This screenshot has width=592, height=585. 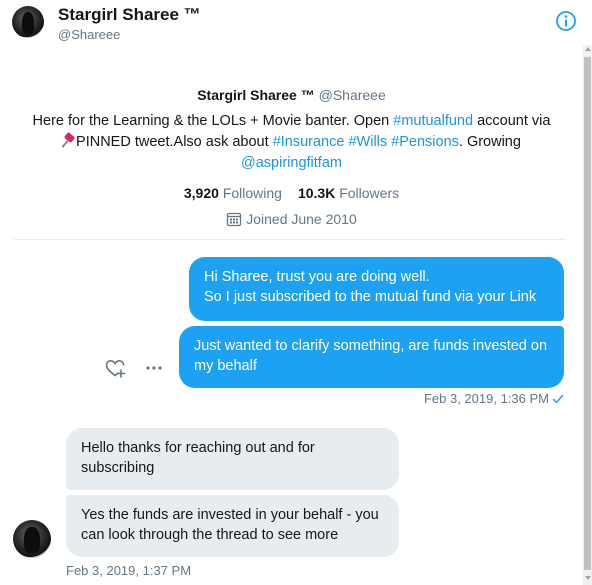 I want to click on hashtag-pensions-link: #Pensions, so click(x=425, y=142).